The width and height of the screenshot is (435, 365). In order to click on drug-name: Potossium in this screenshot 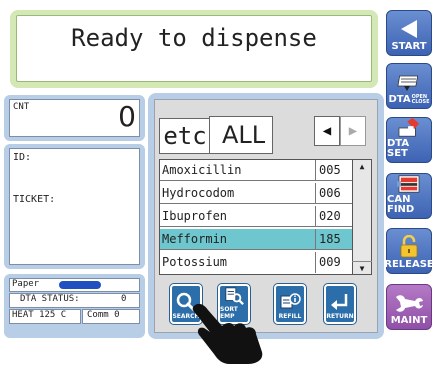, I will do `click(238, 262)`.